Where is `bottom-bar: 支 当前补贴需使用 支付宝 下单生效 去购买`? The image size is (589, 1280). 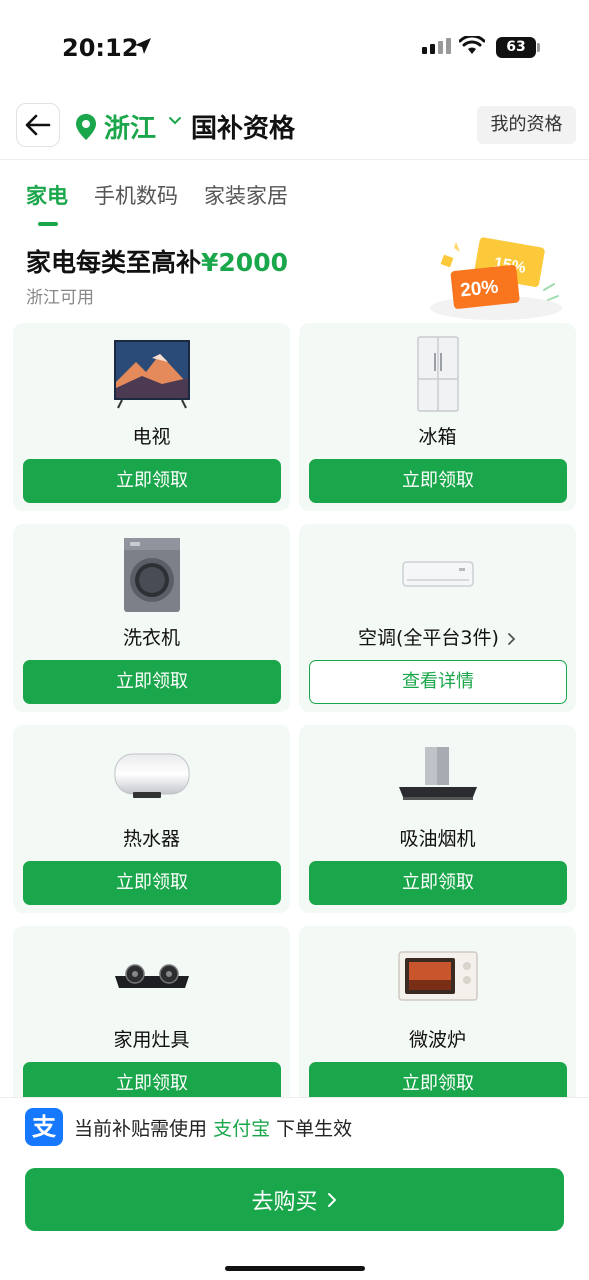
bottom-bar: 支 当前补贴需使用 支付宝 下单生效 去购买 is located at coordinates (294, 1188).